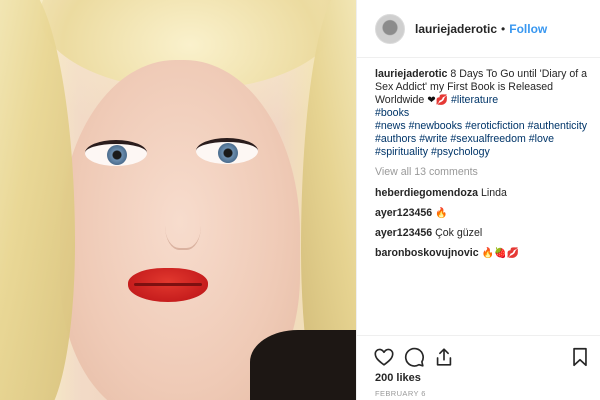 The height and width of the screenshot is (400, 600). What do you see at coordinates (303, 365) in the screenshot?
I see `dark-clothing` at bounding box center [303, 365].